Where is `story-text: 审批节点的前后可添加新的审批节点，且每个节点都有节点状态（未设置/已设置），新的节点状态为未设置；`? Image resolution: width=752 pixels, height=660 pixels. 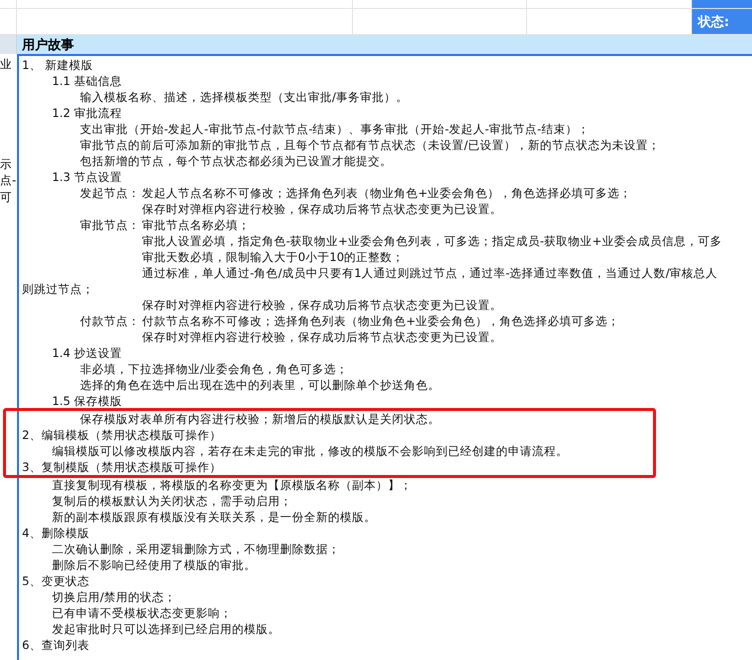 story-text: 审批节点的前后可添加新的审批节点，且每个节点都有节点状态（未设置/已设置），新的节点状态为未设置； is located at coordinates (370, 145).